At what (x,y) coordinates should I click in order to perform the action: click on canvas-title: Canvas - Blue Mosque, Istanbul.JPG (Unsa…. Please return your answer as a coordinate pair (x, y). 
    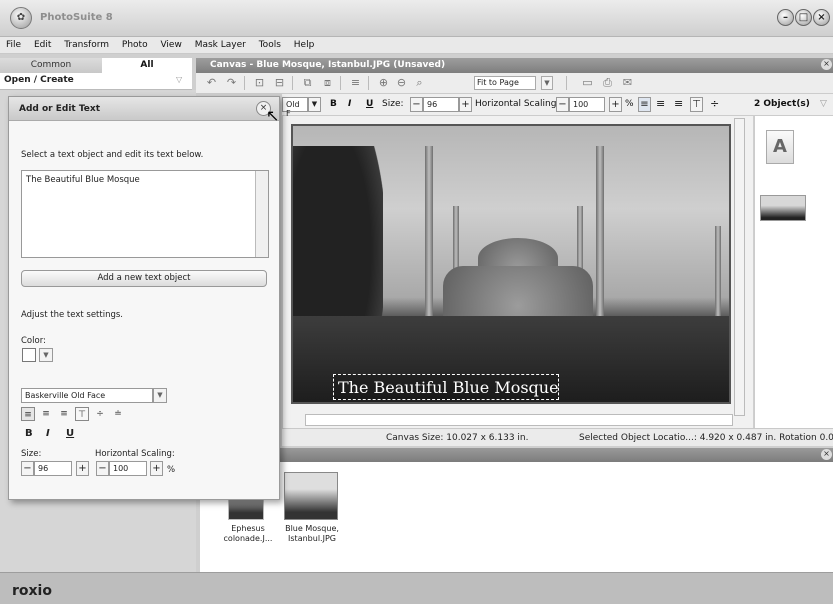
    Looking at the image, I should click on (514, 65).